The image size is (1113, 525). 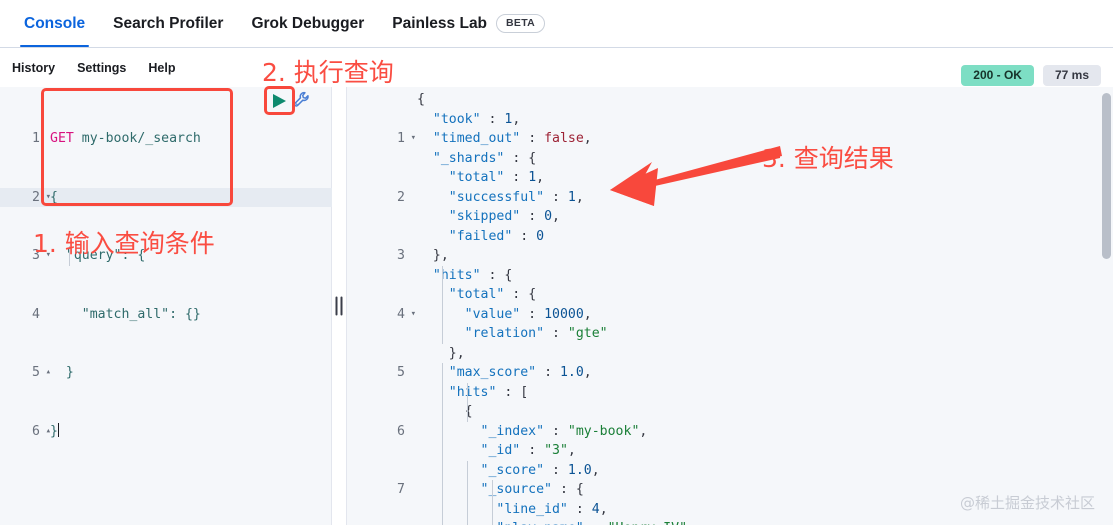 What do you see at coordinates (564, 431) in the screenshot?
I see `response-line: "_index" : "my-book",` at bounding box center [564, 431].